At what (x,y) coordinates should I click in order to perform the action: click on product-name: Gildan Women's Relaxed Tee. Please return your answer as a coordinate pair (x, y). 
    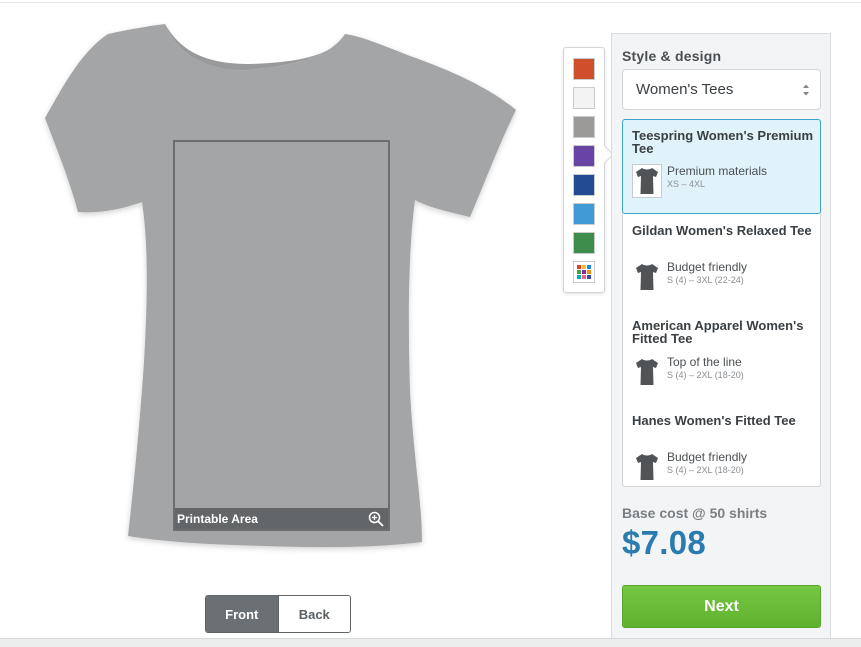
    Looking at the image, I should click on (722, 230).